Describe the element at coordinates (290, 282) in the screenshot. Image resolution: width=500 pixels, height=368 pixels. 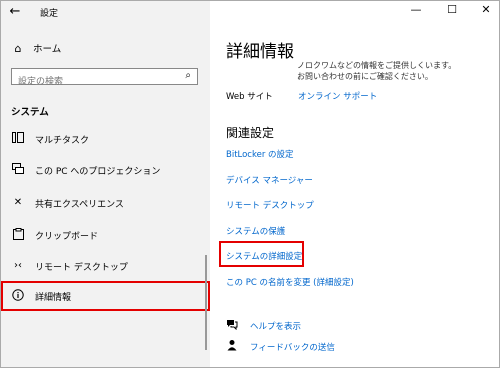
I see `rename-pc-link: この PC の名前を変更 (詳細設定)` at that location.